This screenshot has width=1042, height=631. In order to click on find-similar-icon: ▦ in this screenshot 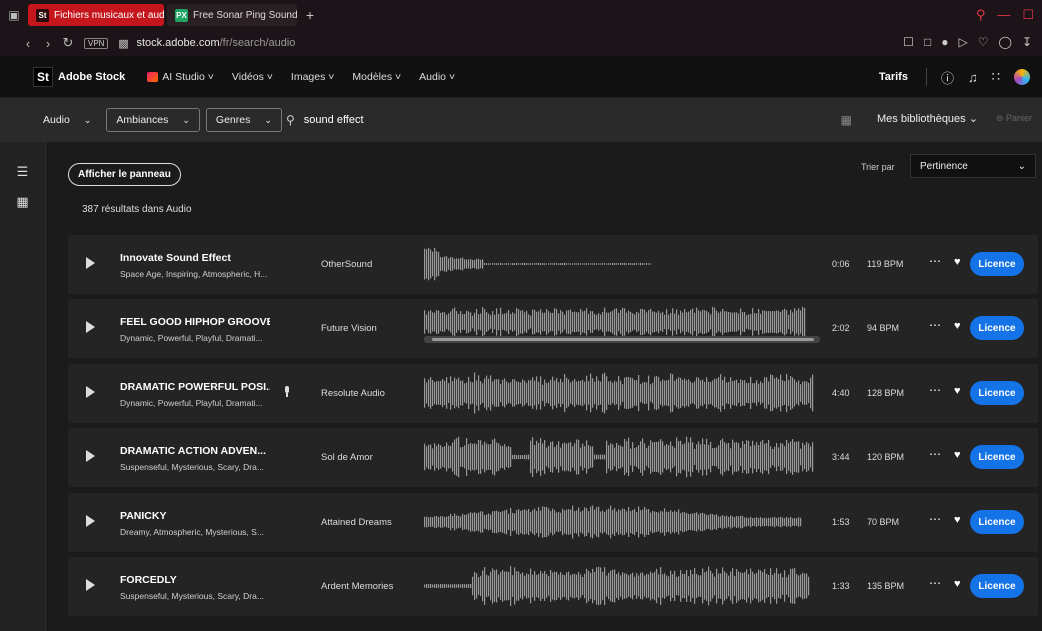, I will do `click(22, 202)`.